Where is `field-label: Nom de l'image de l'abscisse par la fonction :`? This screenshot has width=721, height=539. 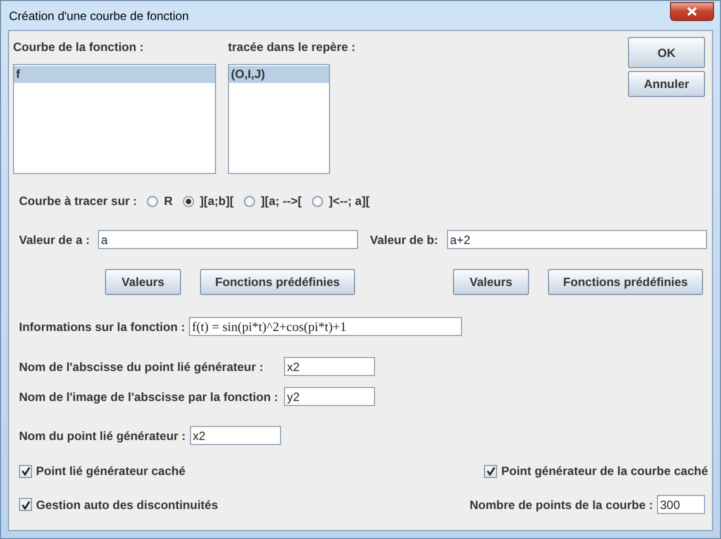 field-label: Nom de l'image de l'abscisse par la fonction : is located at coordinates (149, 397).